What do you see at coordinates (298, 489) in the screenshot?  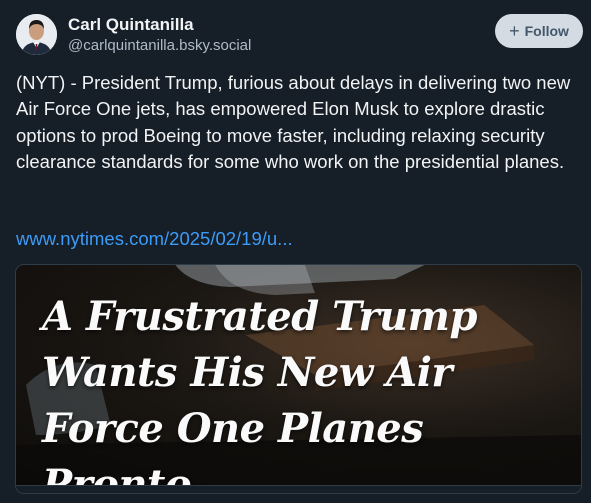 I see `card-footer` at bounding box center [298, 489].